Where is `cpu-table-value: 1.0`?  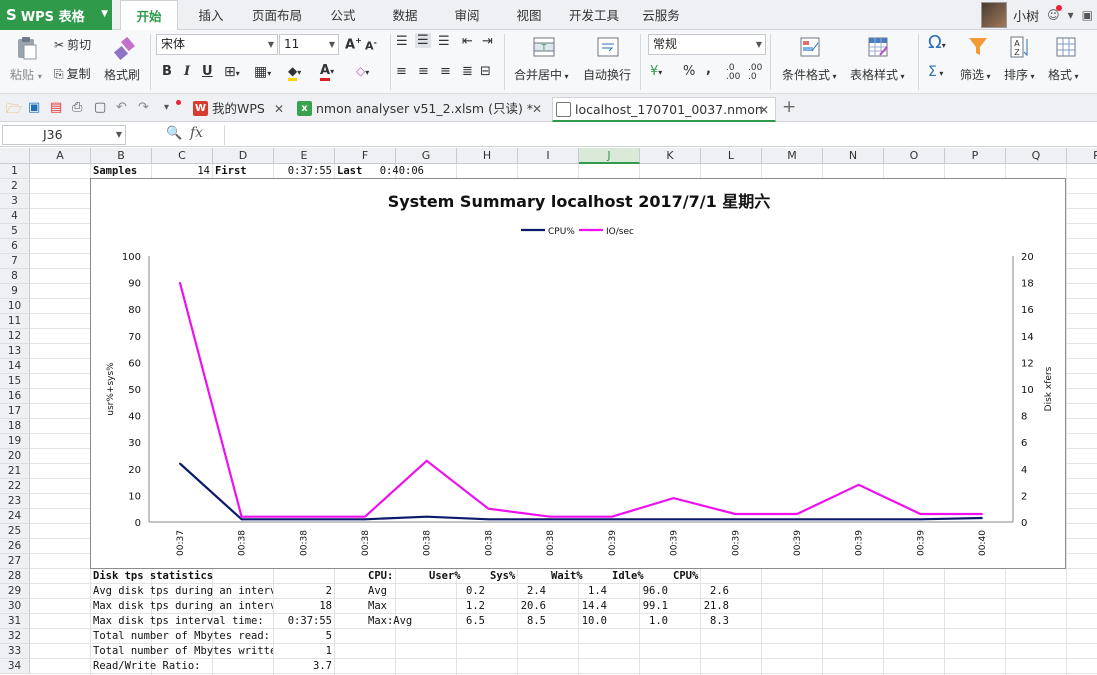
cpu-table-value: 1.0 is located at coordinates (640, 621).